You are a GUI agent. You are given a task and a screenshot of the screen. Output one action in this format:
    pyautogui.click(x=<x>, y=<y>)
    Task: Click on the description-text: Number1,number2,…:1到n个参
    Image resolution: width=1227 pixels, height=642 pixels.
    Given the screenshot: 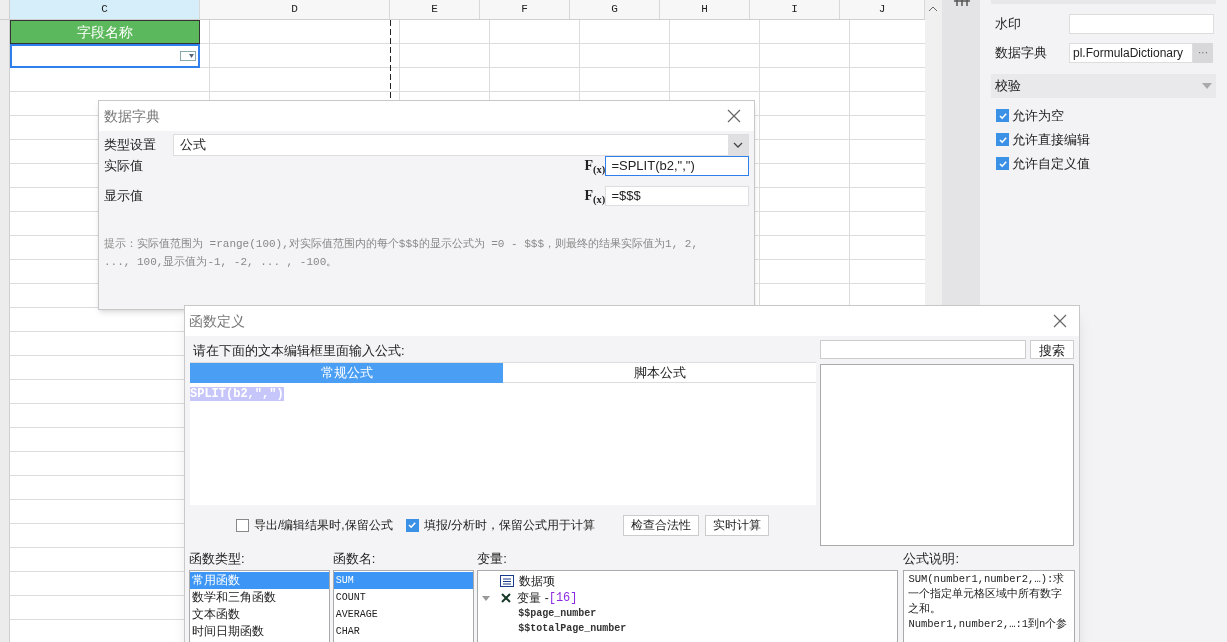 What is the action you would take?
    pyautogui.click(x=988, y=624)
    